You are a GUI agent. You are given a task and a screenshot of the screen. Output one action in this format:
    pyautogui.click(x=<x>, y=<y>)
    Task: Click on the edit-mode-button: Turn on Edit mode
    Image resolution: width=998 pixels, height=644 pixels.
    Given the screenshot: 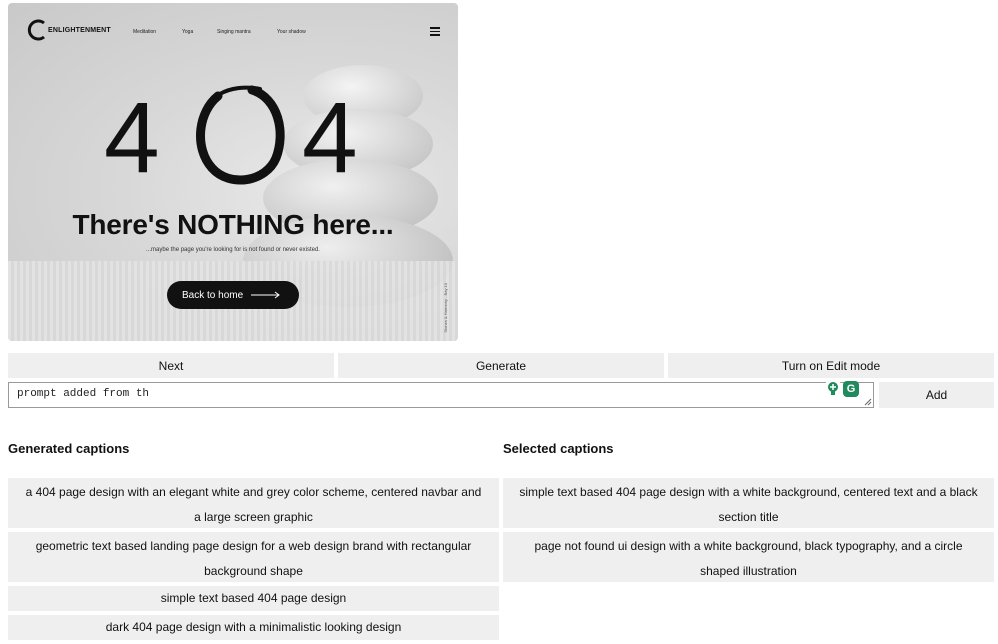 What is the action you would take?
    pyautogui.click(x=831, y=365)
    